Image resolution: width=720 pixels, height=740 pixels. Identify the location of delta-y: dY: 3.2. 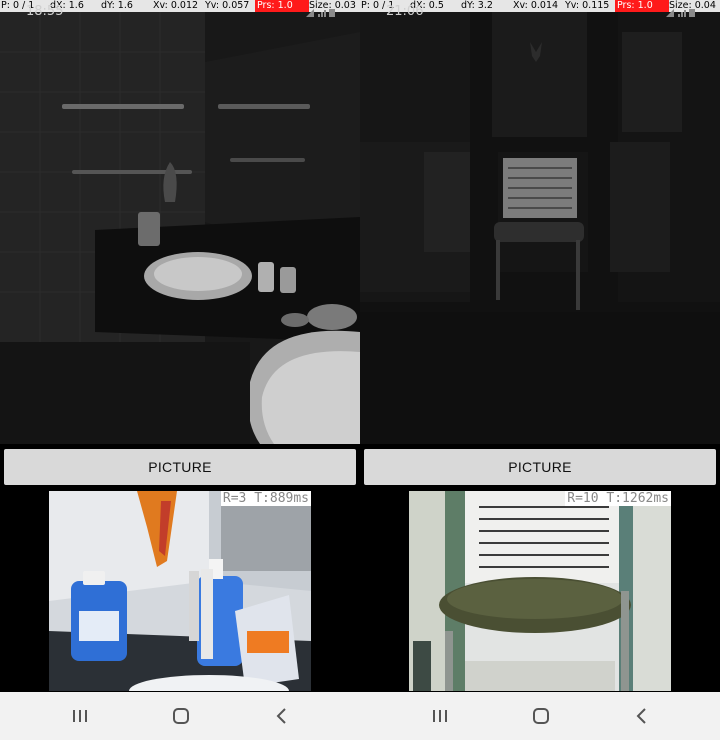
(477, 5).